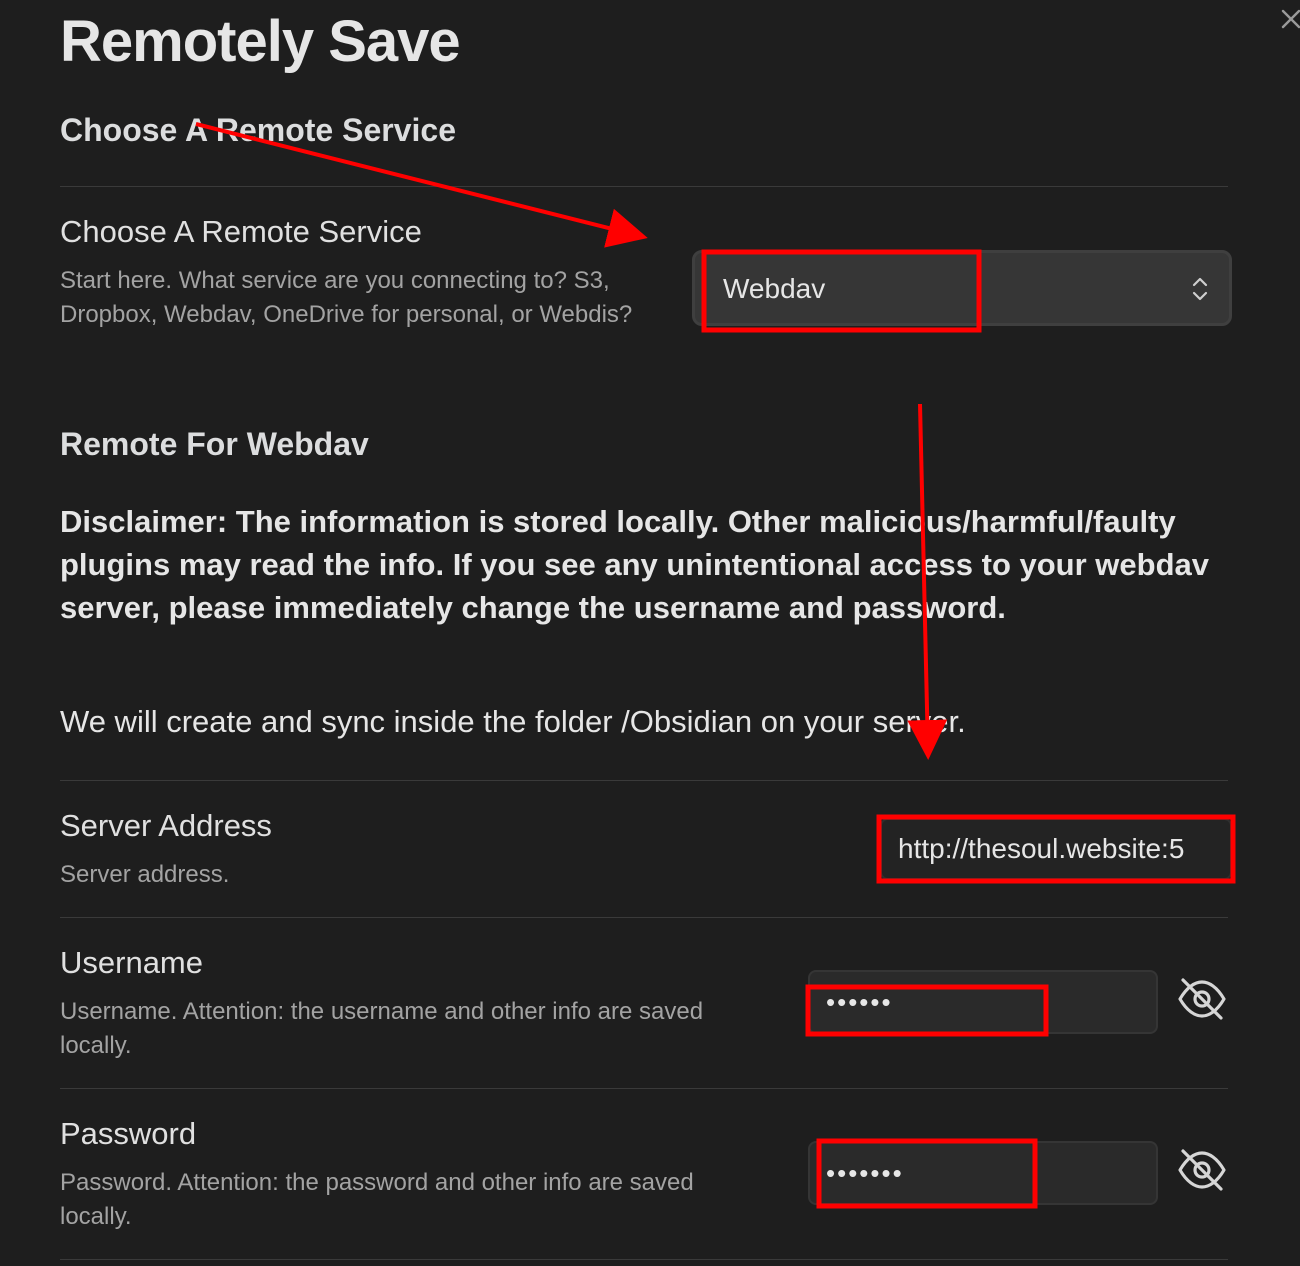 The width and height of the screenshot is (1300, 1266). I want to click on username-name: Username, so click(131, 962).